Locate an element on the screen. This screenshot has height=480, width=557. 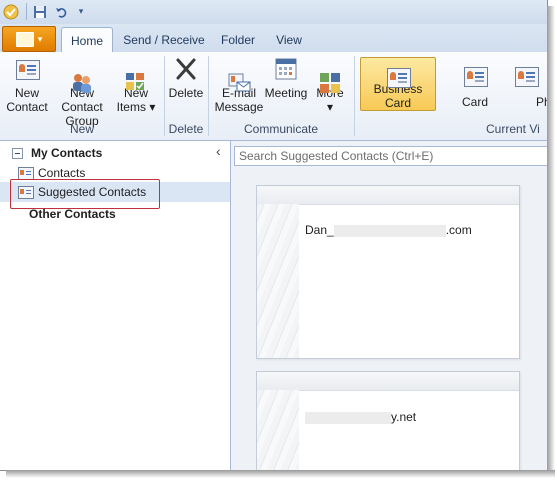
annotation-highlight-box is located at coordinates (85, 194).